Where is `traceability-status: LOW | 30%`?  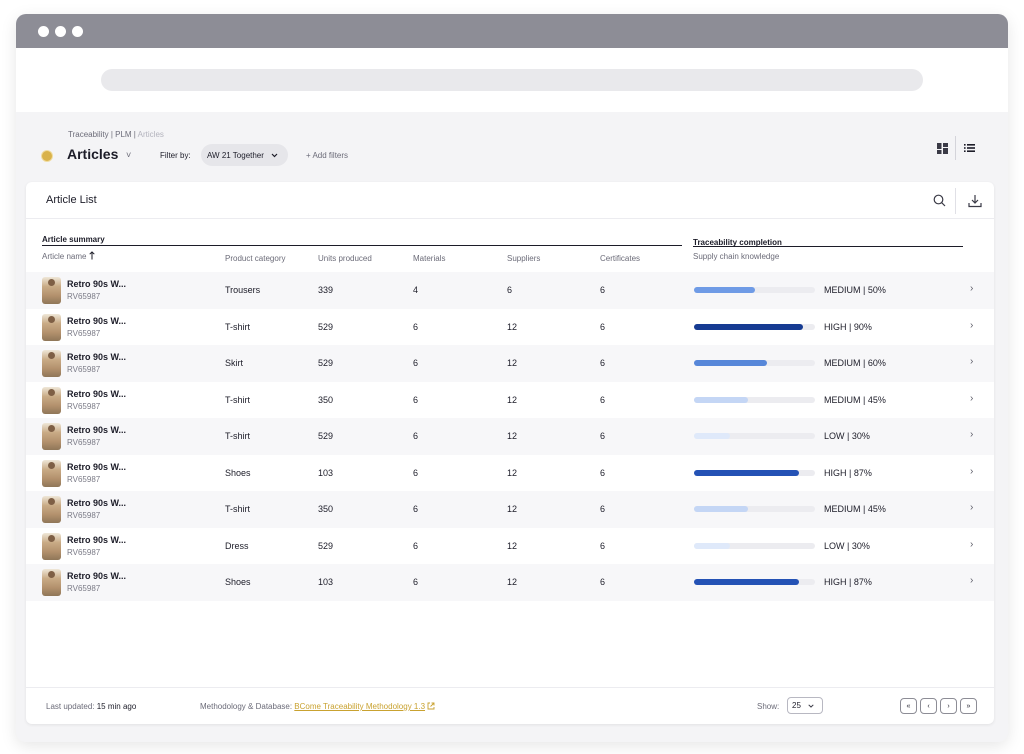
traceability-status: LOW | 30% is located at coordinates (847, 436).